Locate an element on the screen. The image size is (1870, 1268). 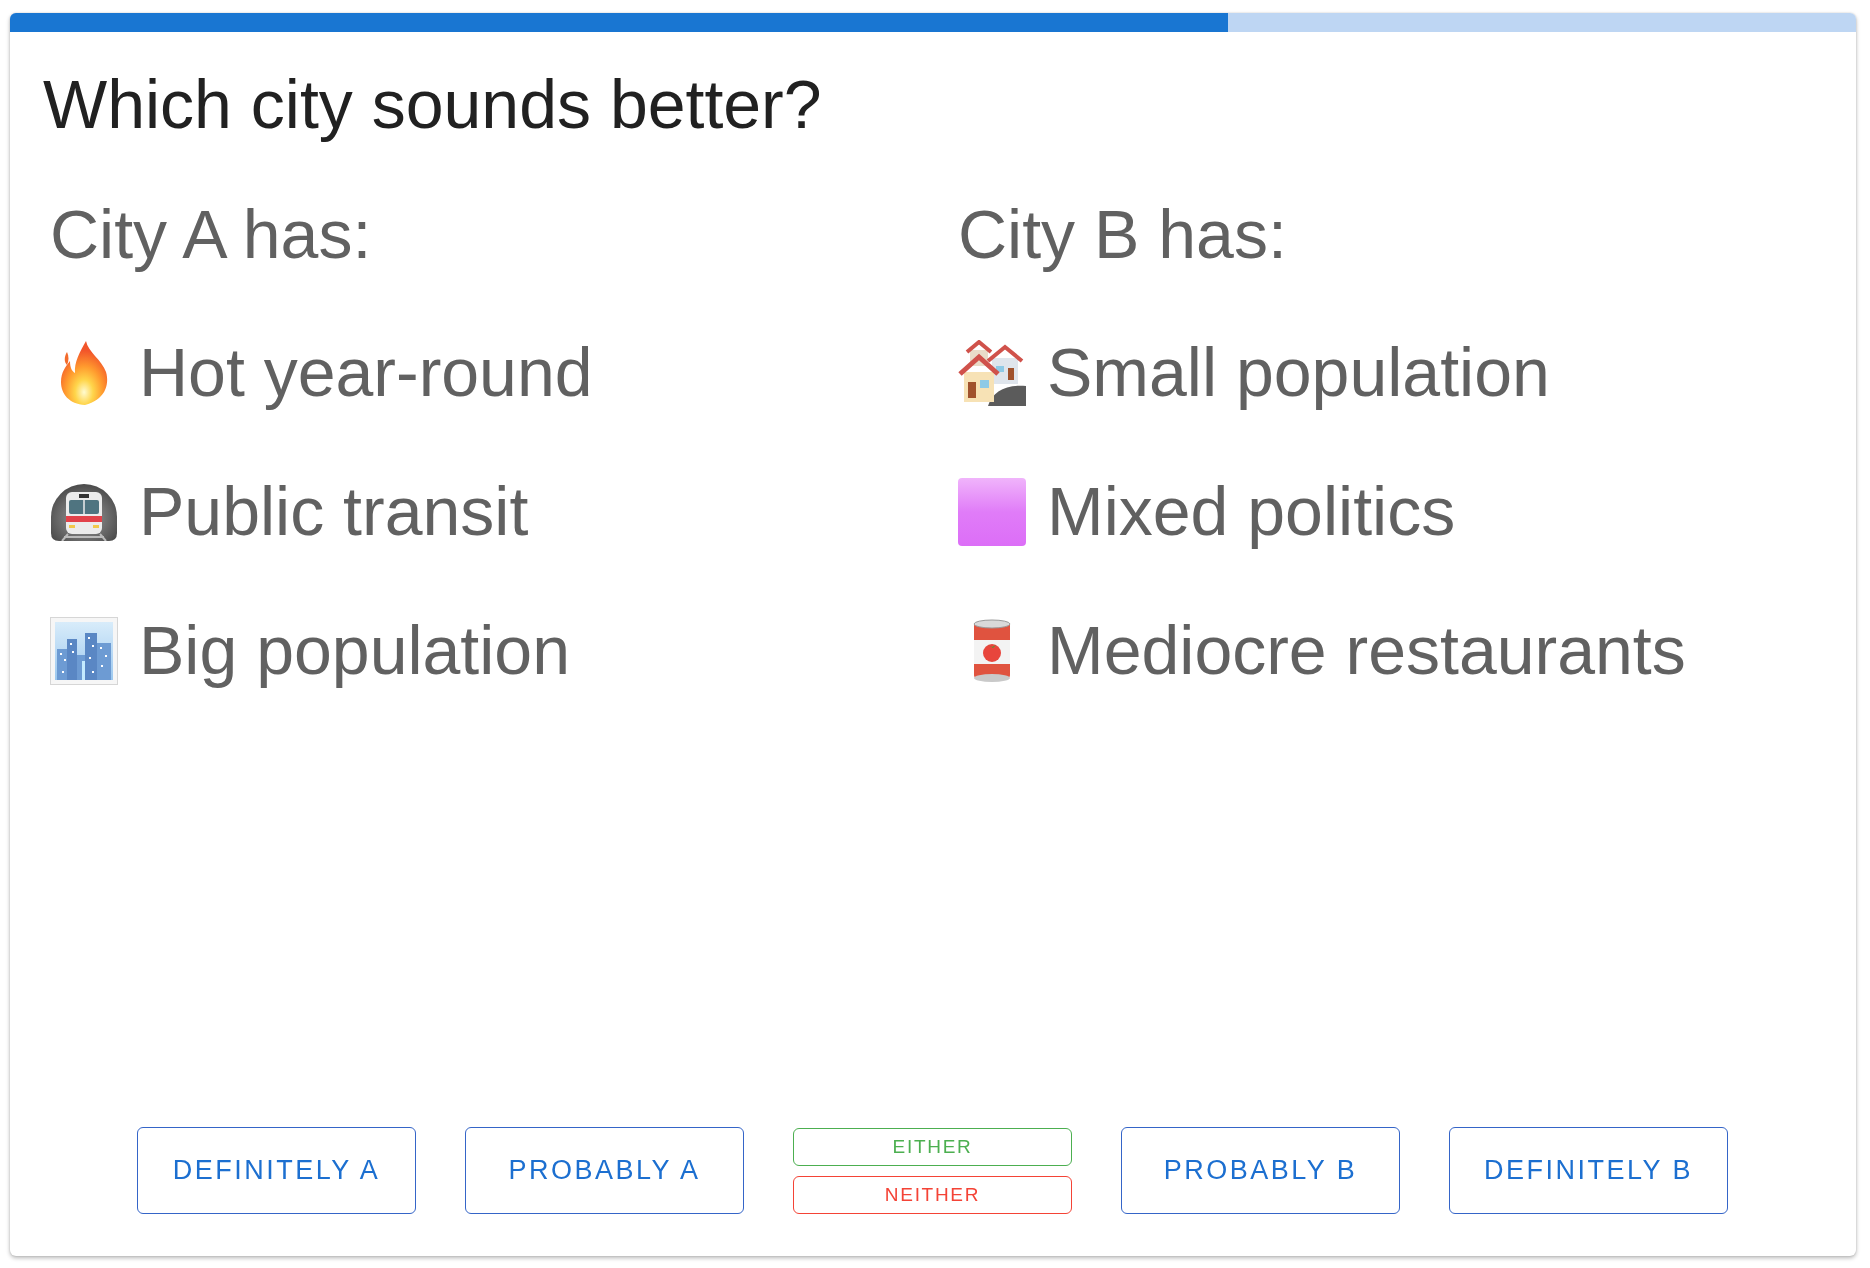
city-heading: City B has: is located at coordinates (1123, 234).